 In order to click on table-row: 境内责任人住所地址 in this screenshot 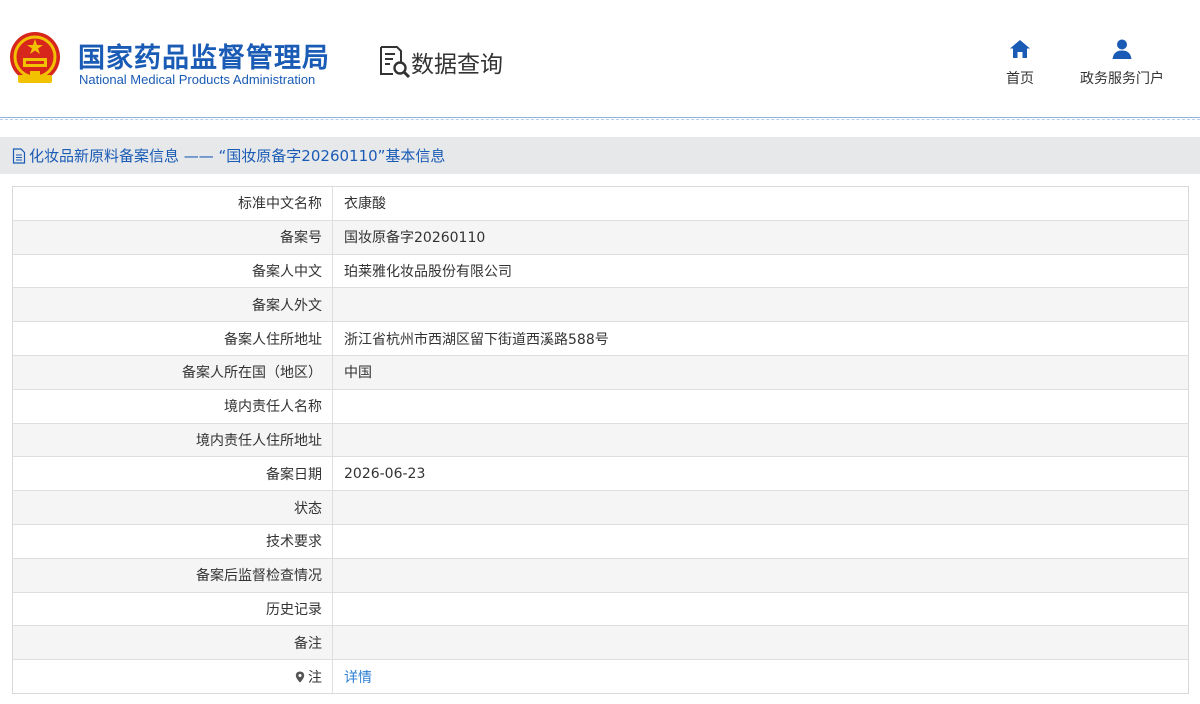, I will do `click(600, 440)`.